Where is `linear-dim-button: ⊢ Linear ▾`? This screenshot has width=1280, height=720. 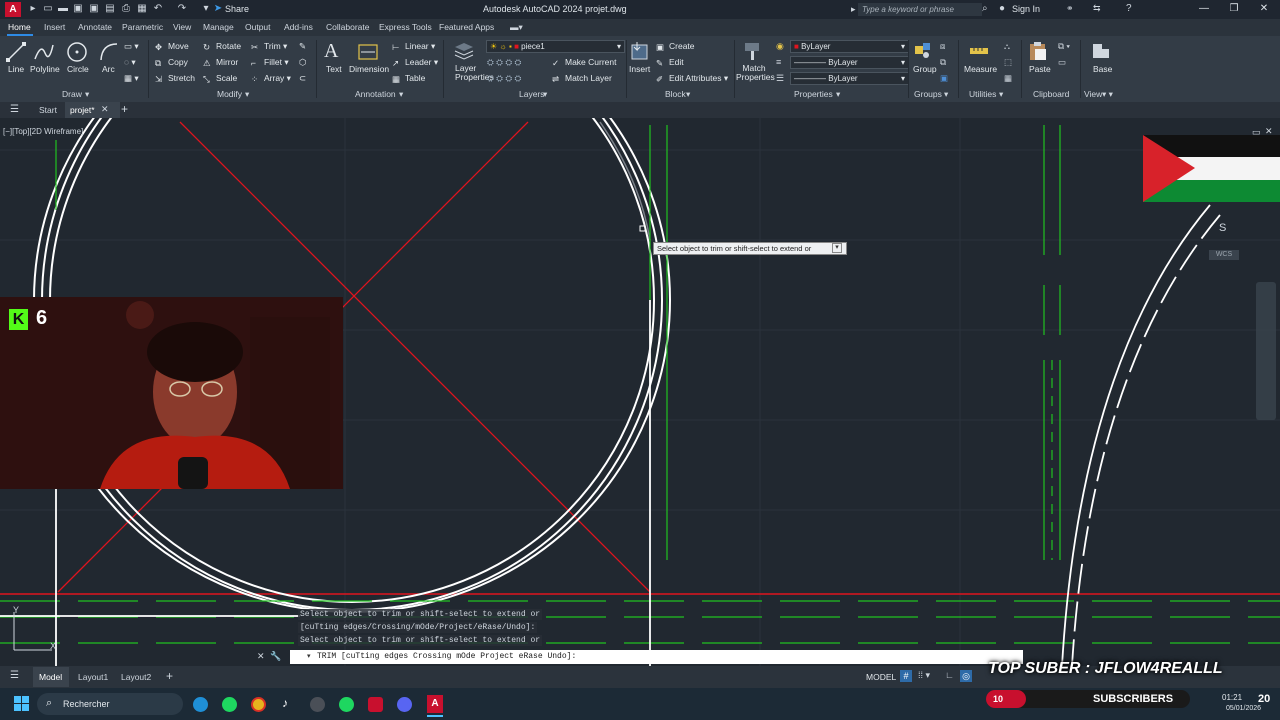
linear-dim-button: ⊢ Linear ▾ is located at coordinates (413, 46).